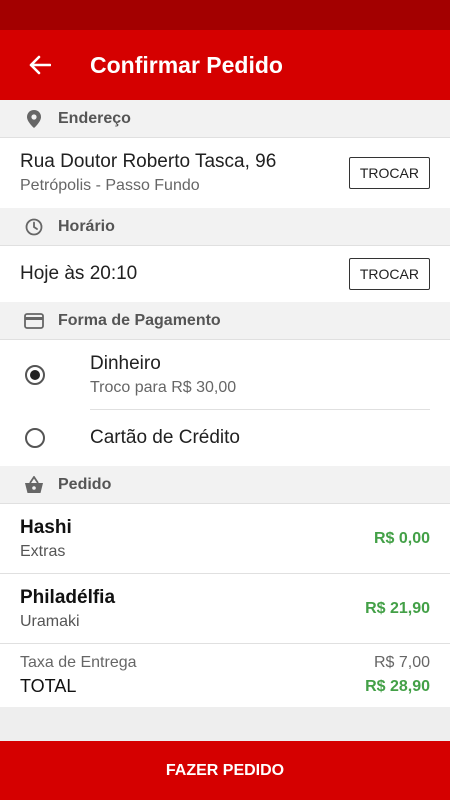  I want to click on change-time-button: TROCAR, so click(389, 274).